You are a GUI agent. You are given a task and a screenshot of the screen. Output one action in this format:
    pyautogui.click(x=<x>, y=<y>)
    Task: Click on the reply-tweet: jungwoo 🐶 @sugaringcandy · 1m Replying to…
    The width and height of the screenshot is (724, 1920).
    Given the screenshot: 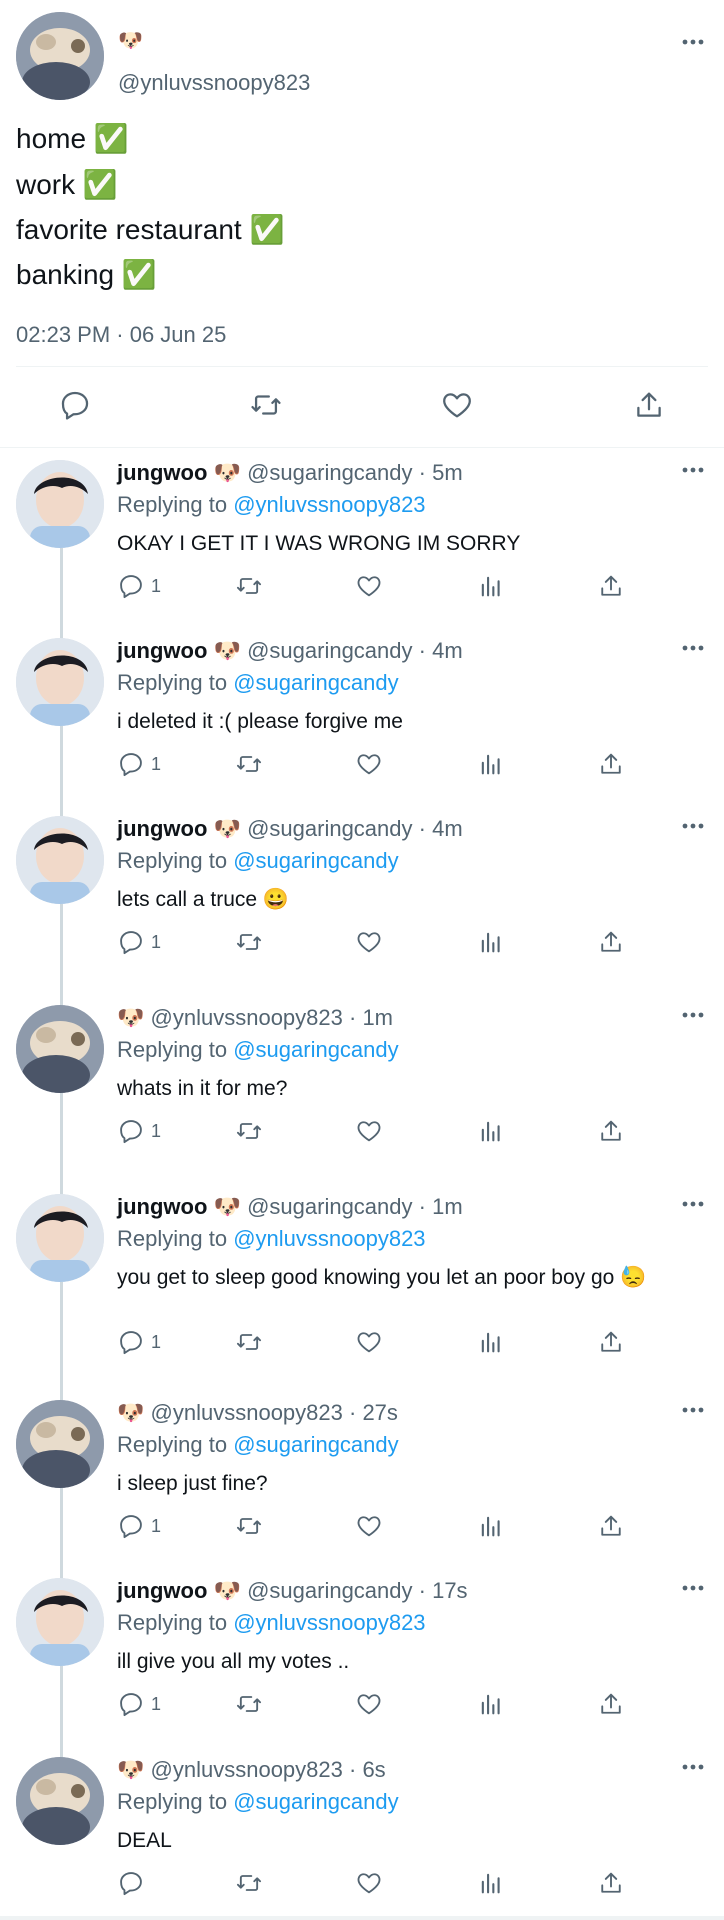 What is the action you would take?
    pyautogui.click(x=362, y=1281)
    